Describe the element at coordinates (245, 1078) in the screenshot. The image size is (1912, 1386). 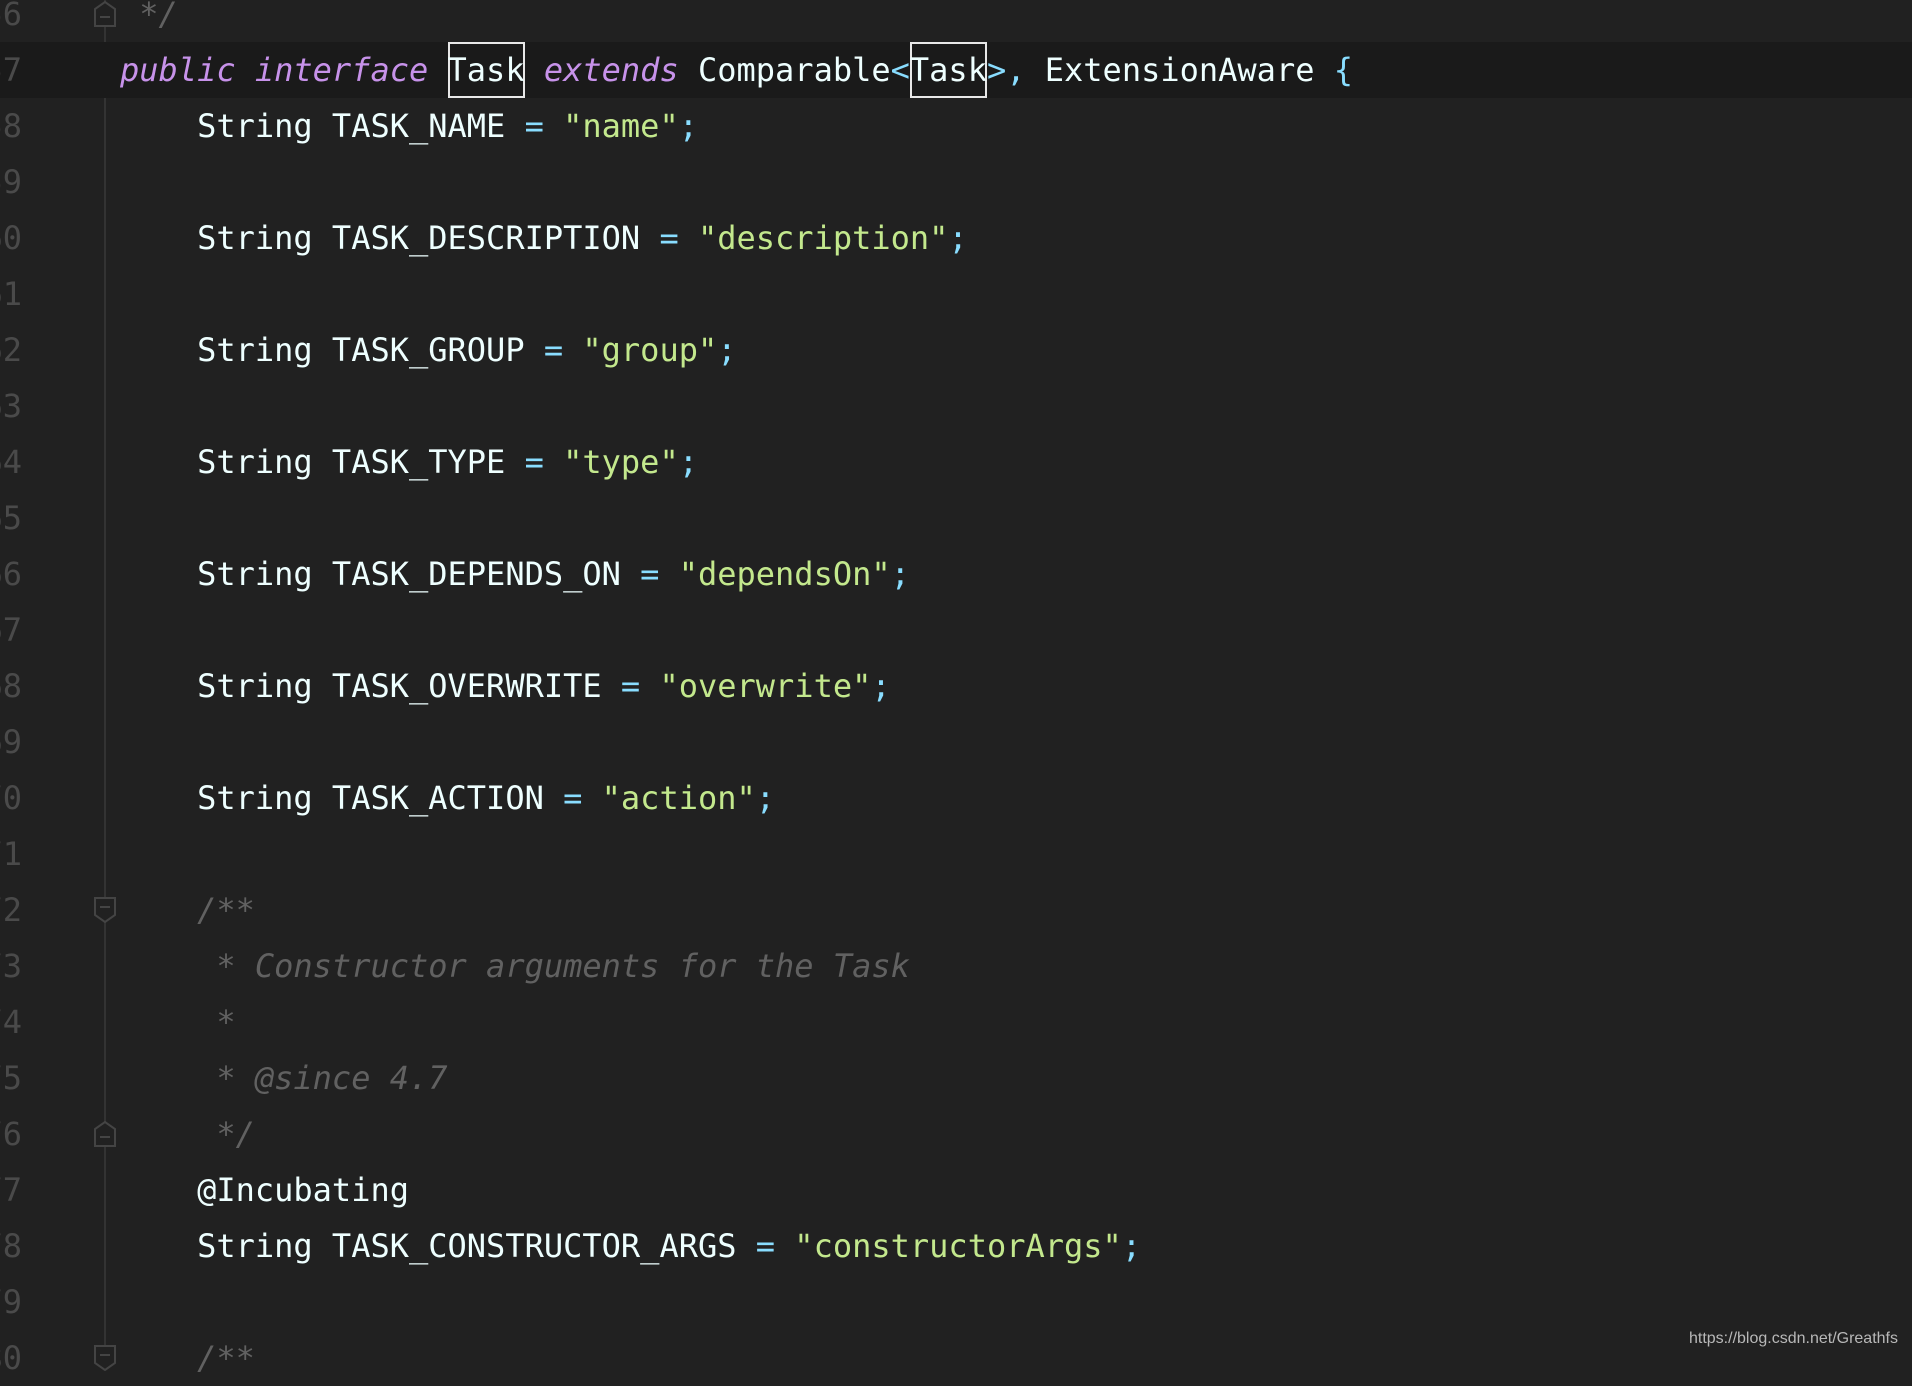
I see `code-token: * @since` at that location.